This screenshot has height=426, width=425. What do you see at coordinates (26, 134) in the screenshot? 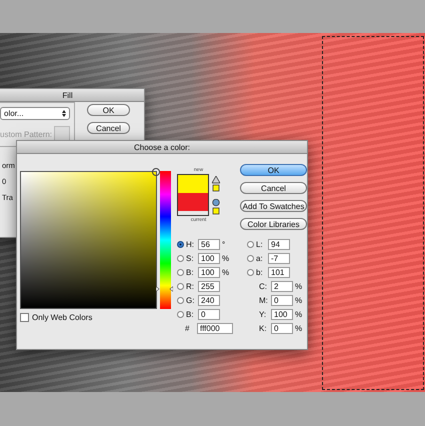
I see `custom-pattern-label: ustom Pattern:` at bounding box center [26, 134].